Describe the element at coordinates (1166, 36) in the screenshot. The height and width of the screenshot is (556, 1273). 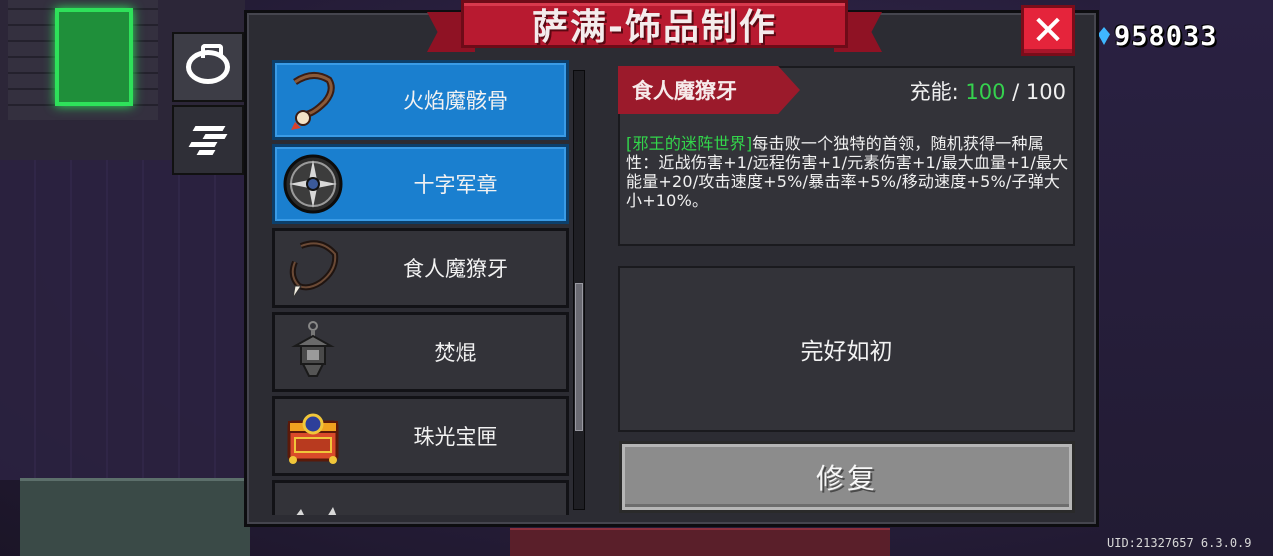
I see `currency-value: 958033` at that location.